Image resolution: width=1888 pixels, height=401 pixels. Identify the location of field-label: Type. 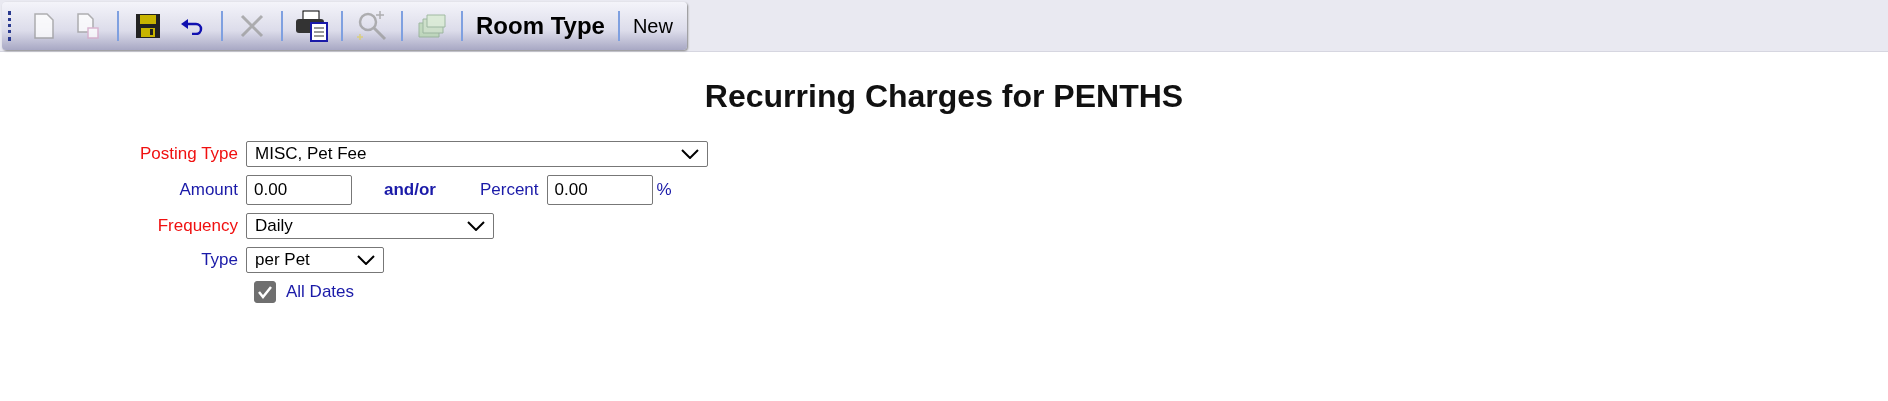
(219, 260).